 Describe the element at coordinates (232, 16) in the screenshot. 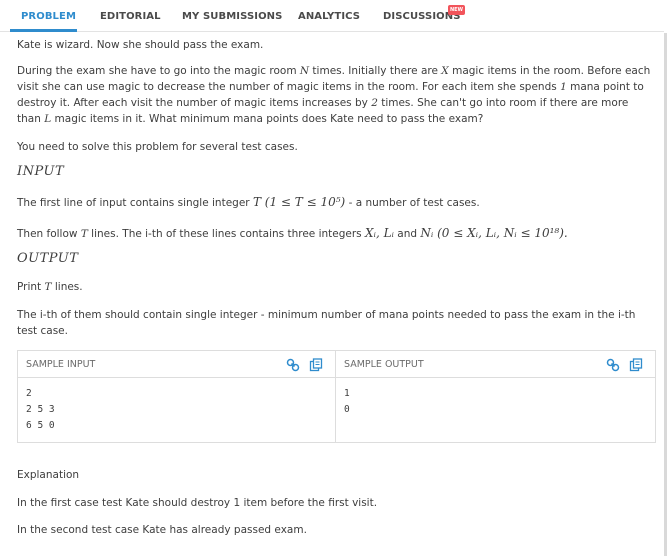

I see `tab-my-submissions: MY SUBMISSIONS` at that location.